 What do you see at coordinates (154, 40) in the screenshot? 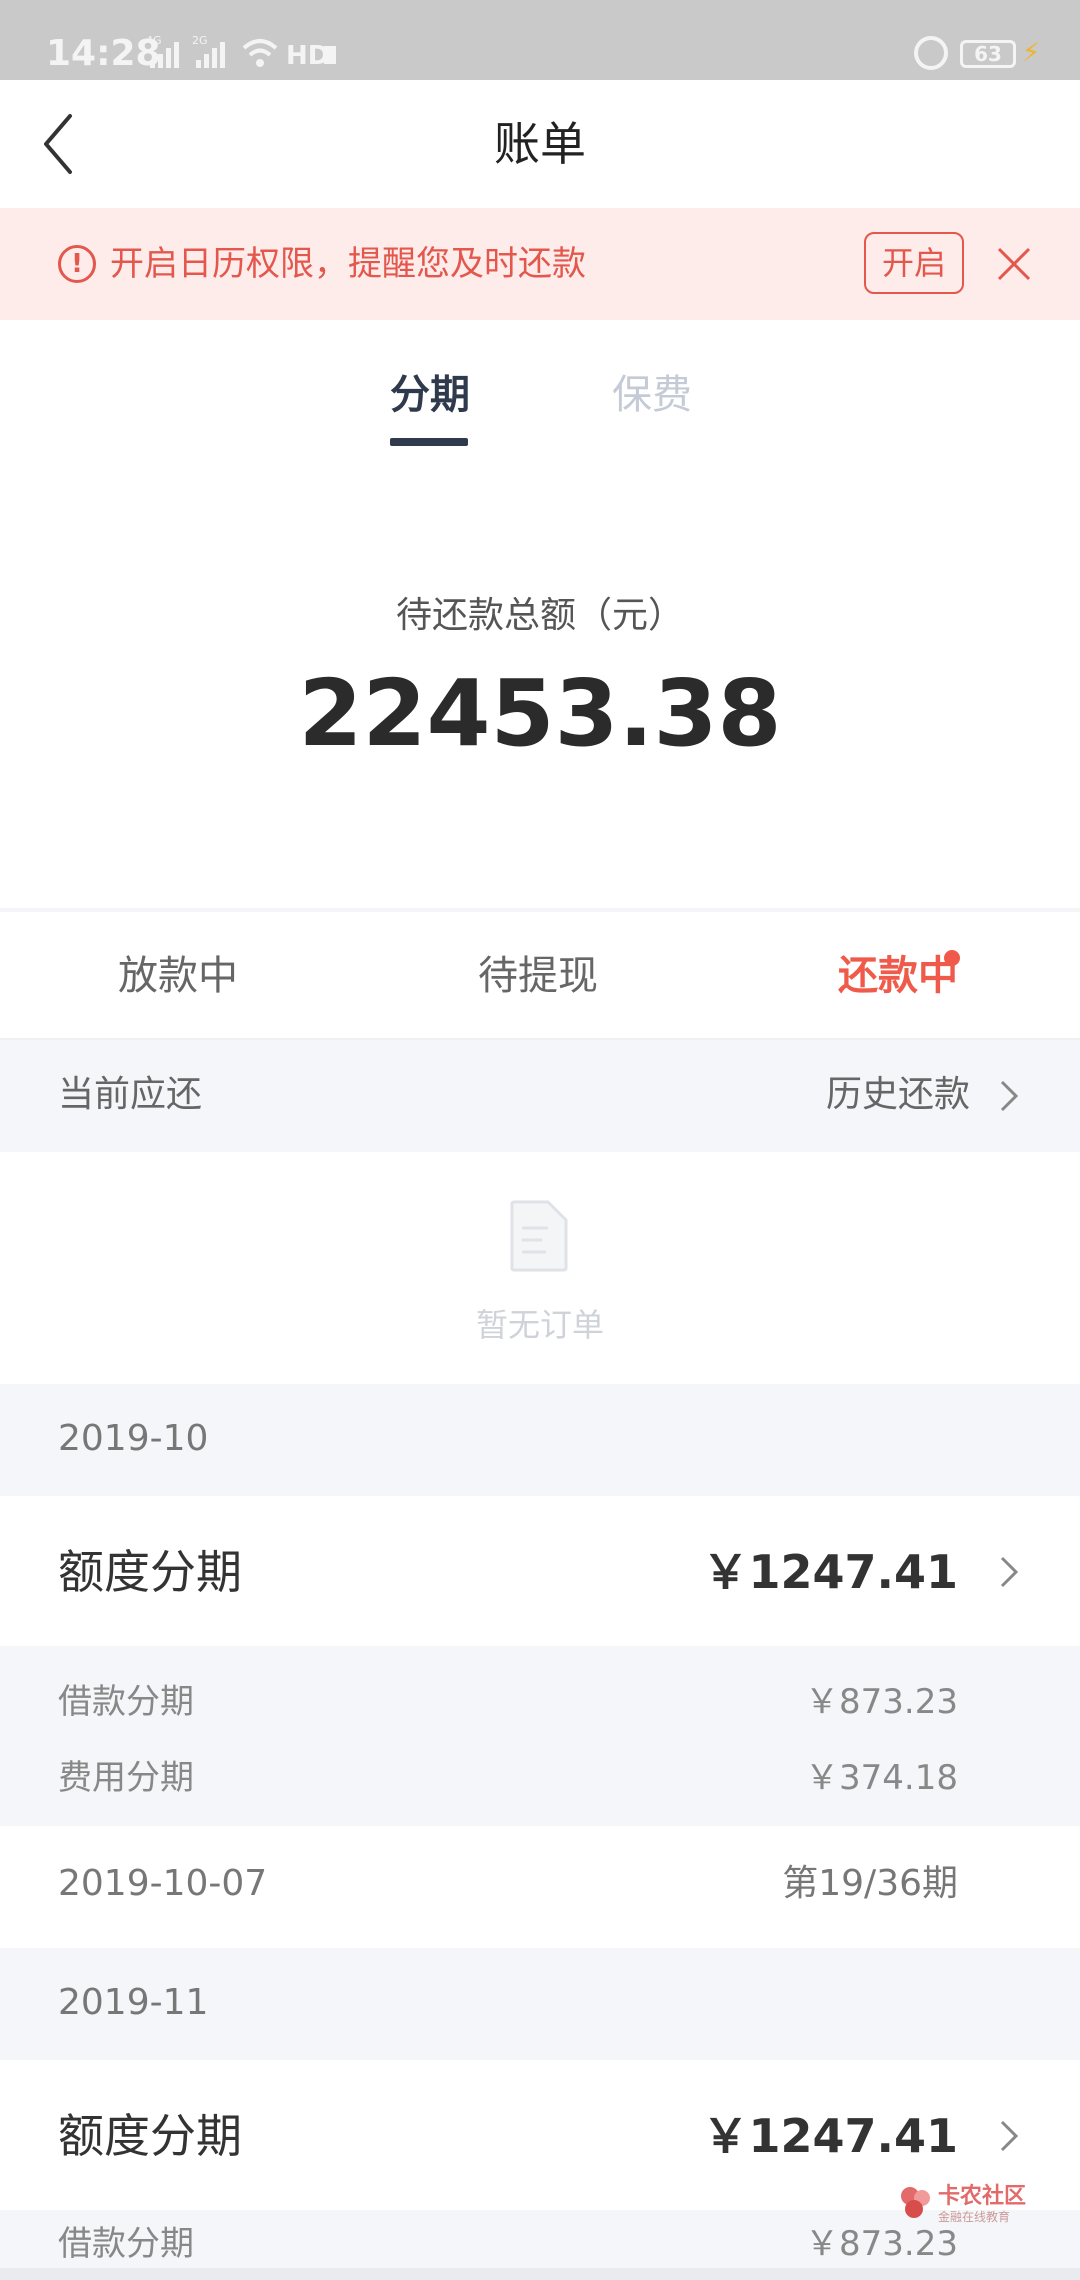
I see `signal-4g-label: 4G` at bounding box center [154, 40].